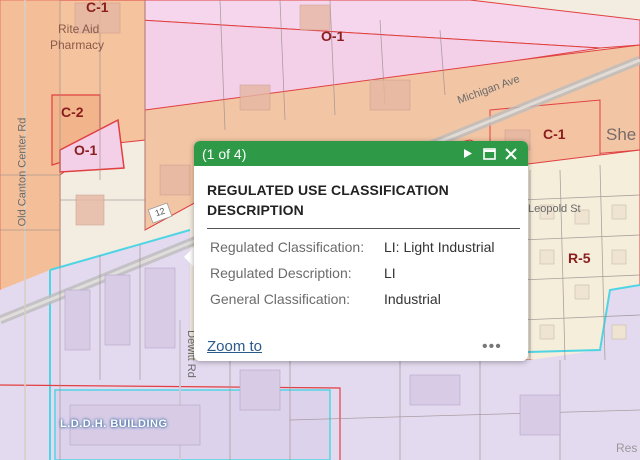 The image size is (640, 460). What do you see at coordinates (287, 247) in the screenshot?
I see `attribute-key: Regulated Classification:` at bounding box center [287, 247].